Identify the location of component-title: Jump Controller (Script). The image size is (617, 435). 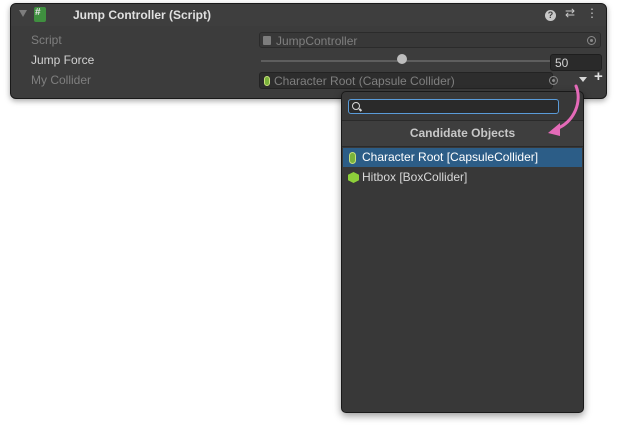
(142, 15).